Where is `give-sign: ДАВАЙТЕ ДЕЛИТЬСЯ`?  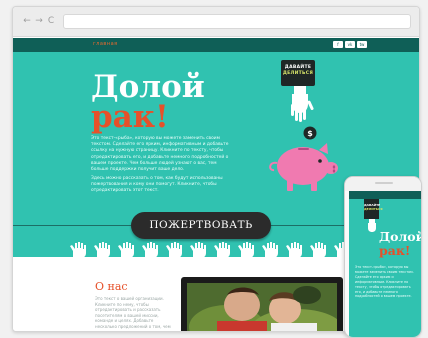 give-sign: ДАВАЙТЕ ДЕЛИТЬСЯ is located at coordinates (298, 73).